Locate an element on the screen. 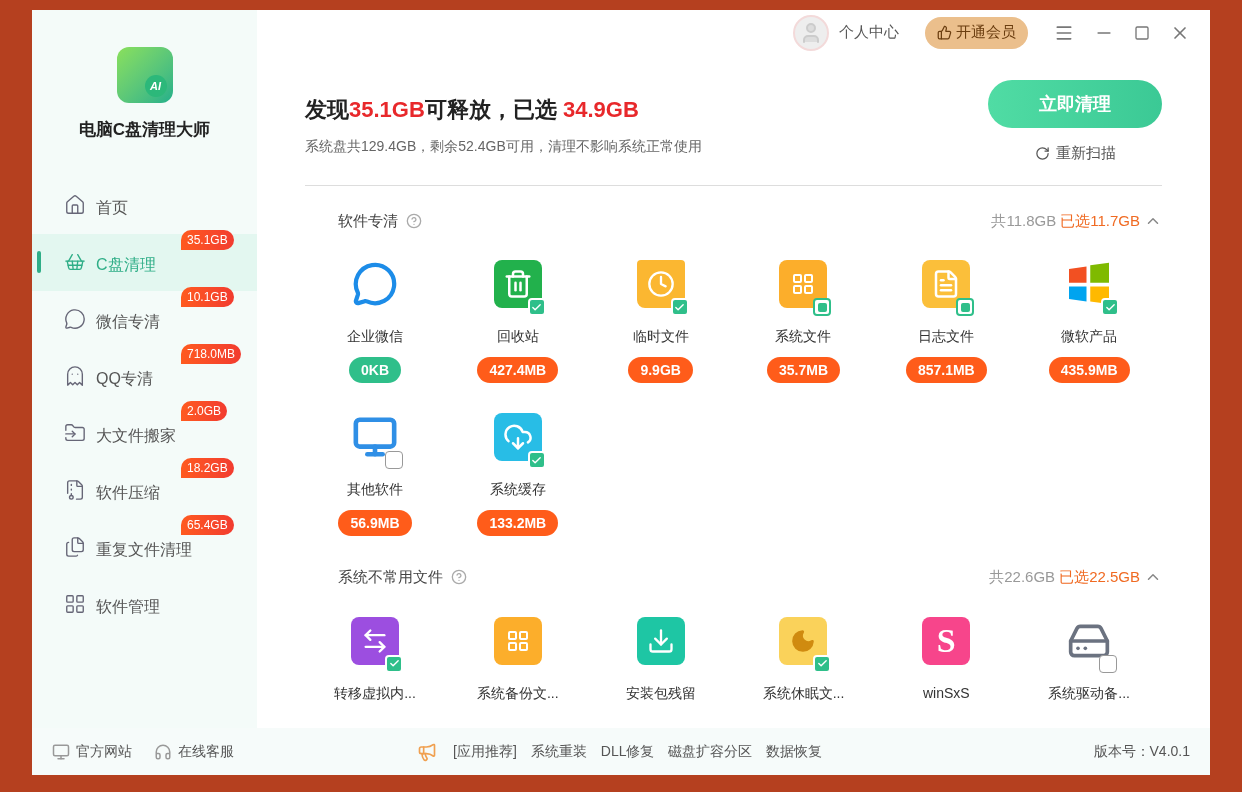  zip-file-icon is located at coordinates (75, 490).